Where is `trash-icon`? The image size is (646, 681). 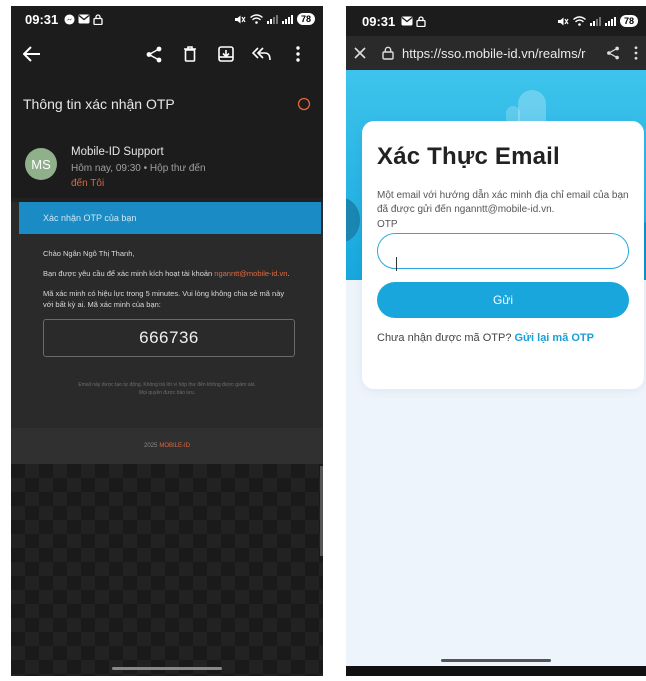 trash-icon is located at coordinates (190, 54).